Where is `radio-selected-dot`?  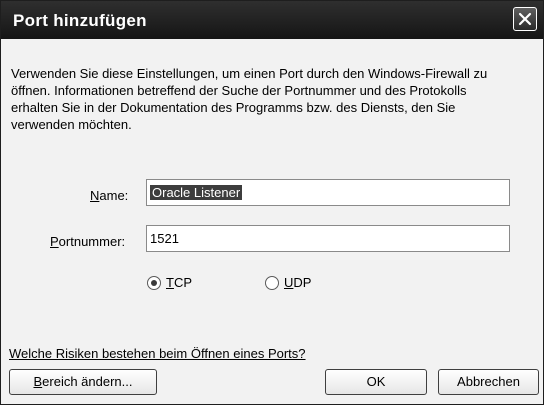 radio-selected-dot is located at coordinates (154, 282).